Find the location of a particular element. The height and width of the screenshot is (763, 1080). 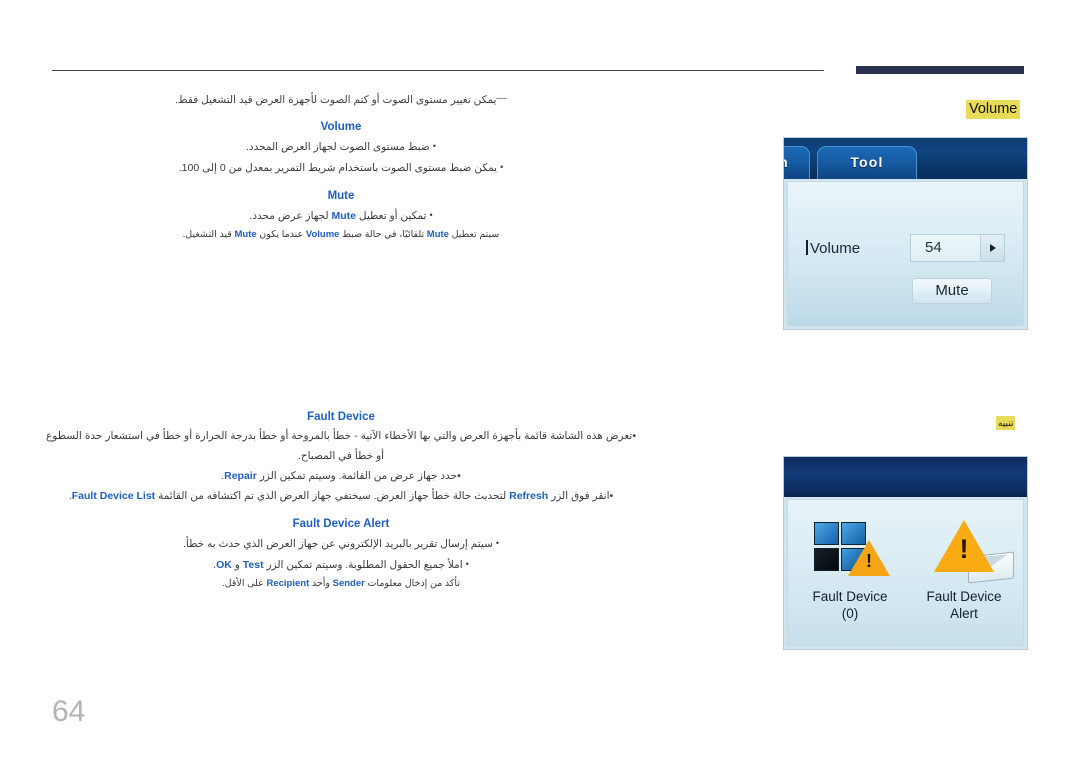

fault-alert-sub-p2: وأحد is located at coordinates (321, 583).